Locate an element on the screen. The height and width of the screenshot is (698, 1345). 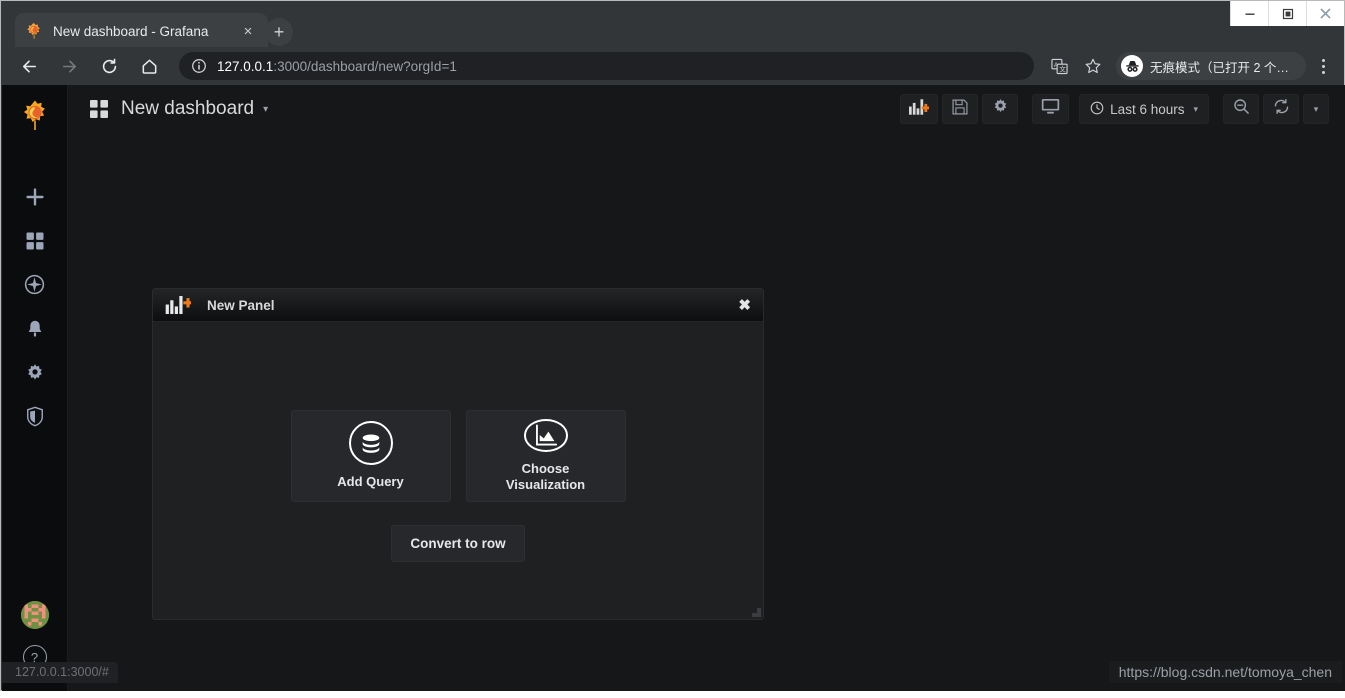
tab-strip: New dashboard - Grafana × + is located at coordinates (672, 25).